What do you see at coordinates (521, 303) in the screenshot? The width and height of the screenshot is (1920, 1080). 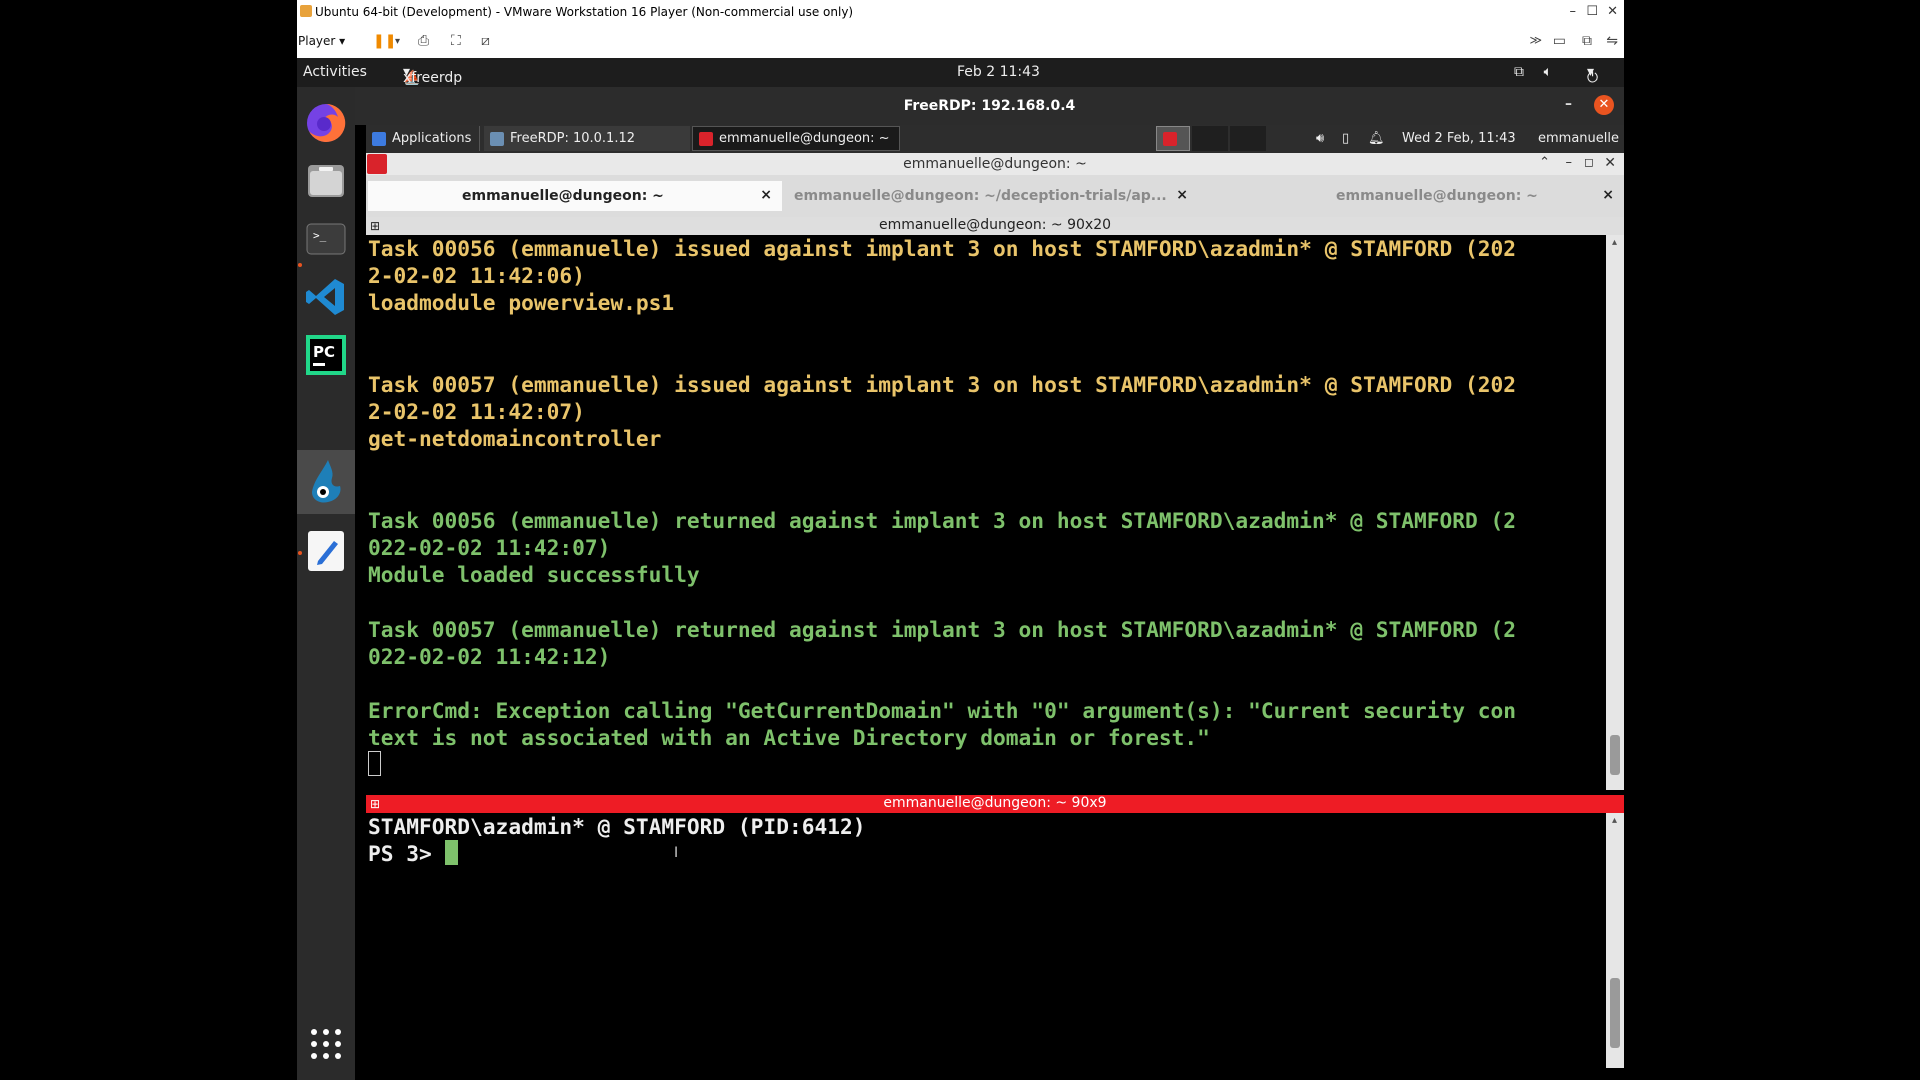 I see `terminal-line: loadmodule powerview.ps1` at bounding box center [521, 303].